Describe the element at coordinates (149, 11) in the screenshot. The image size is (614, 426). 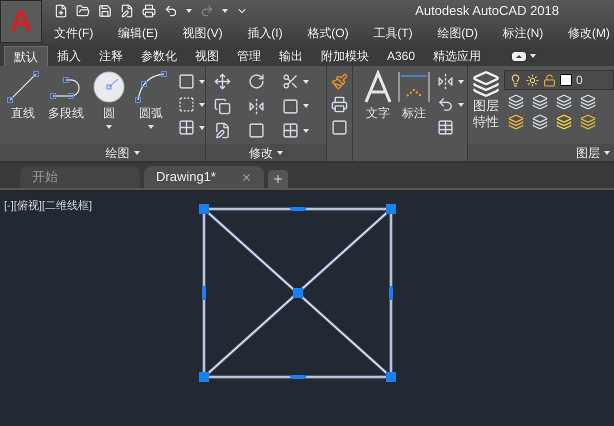
I see `print-icon` at that location.